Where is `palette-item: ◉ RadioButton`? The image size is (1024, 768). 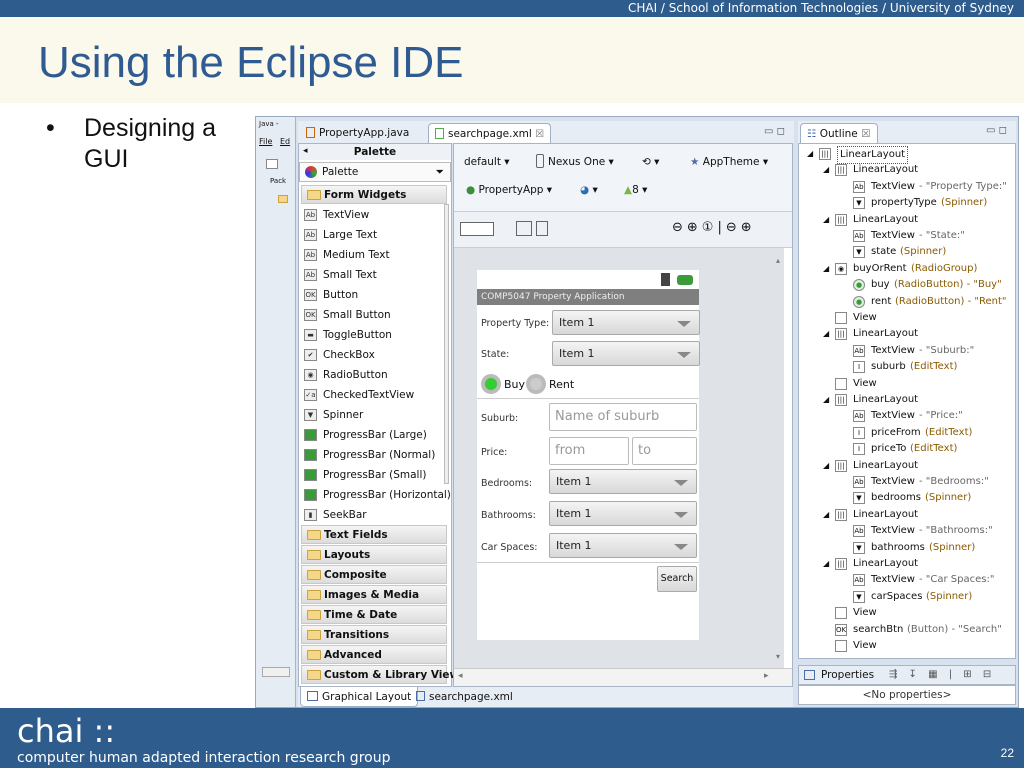 palette-item: ◉ RadioButton is located at coordinates (373, 375).